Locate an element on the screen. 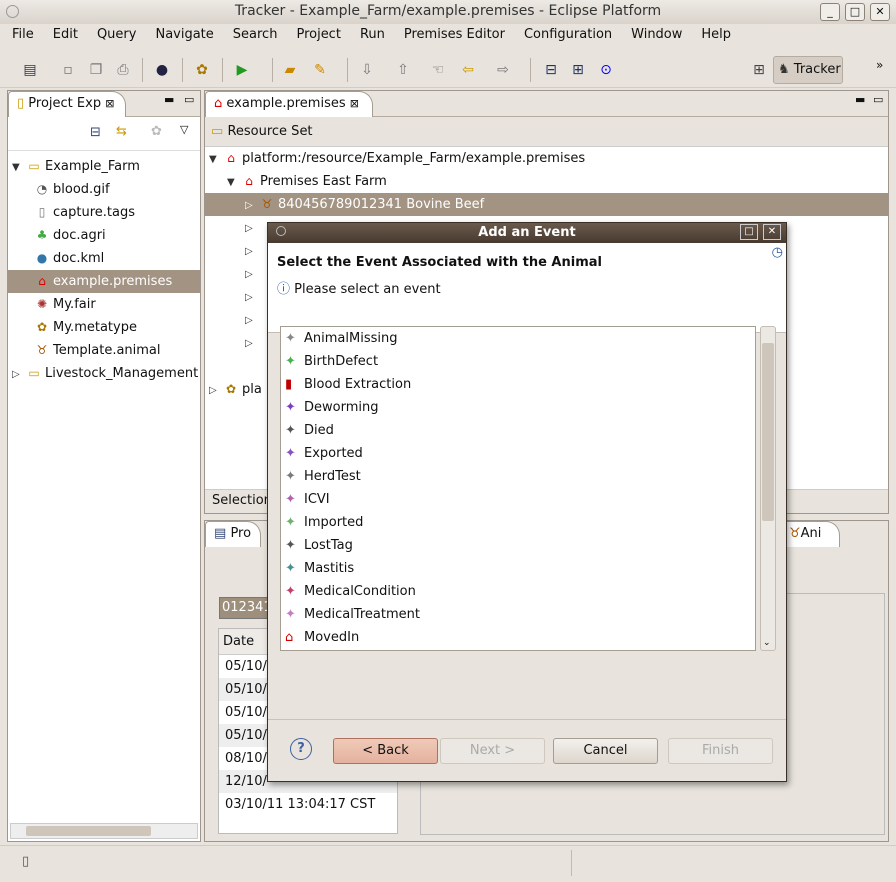 Image resolution: width=896 pixels, height=882 pixels. prev-annotation-icon: ⇧ is located at coordinates (403, 70).